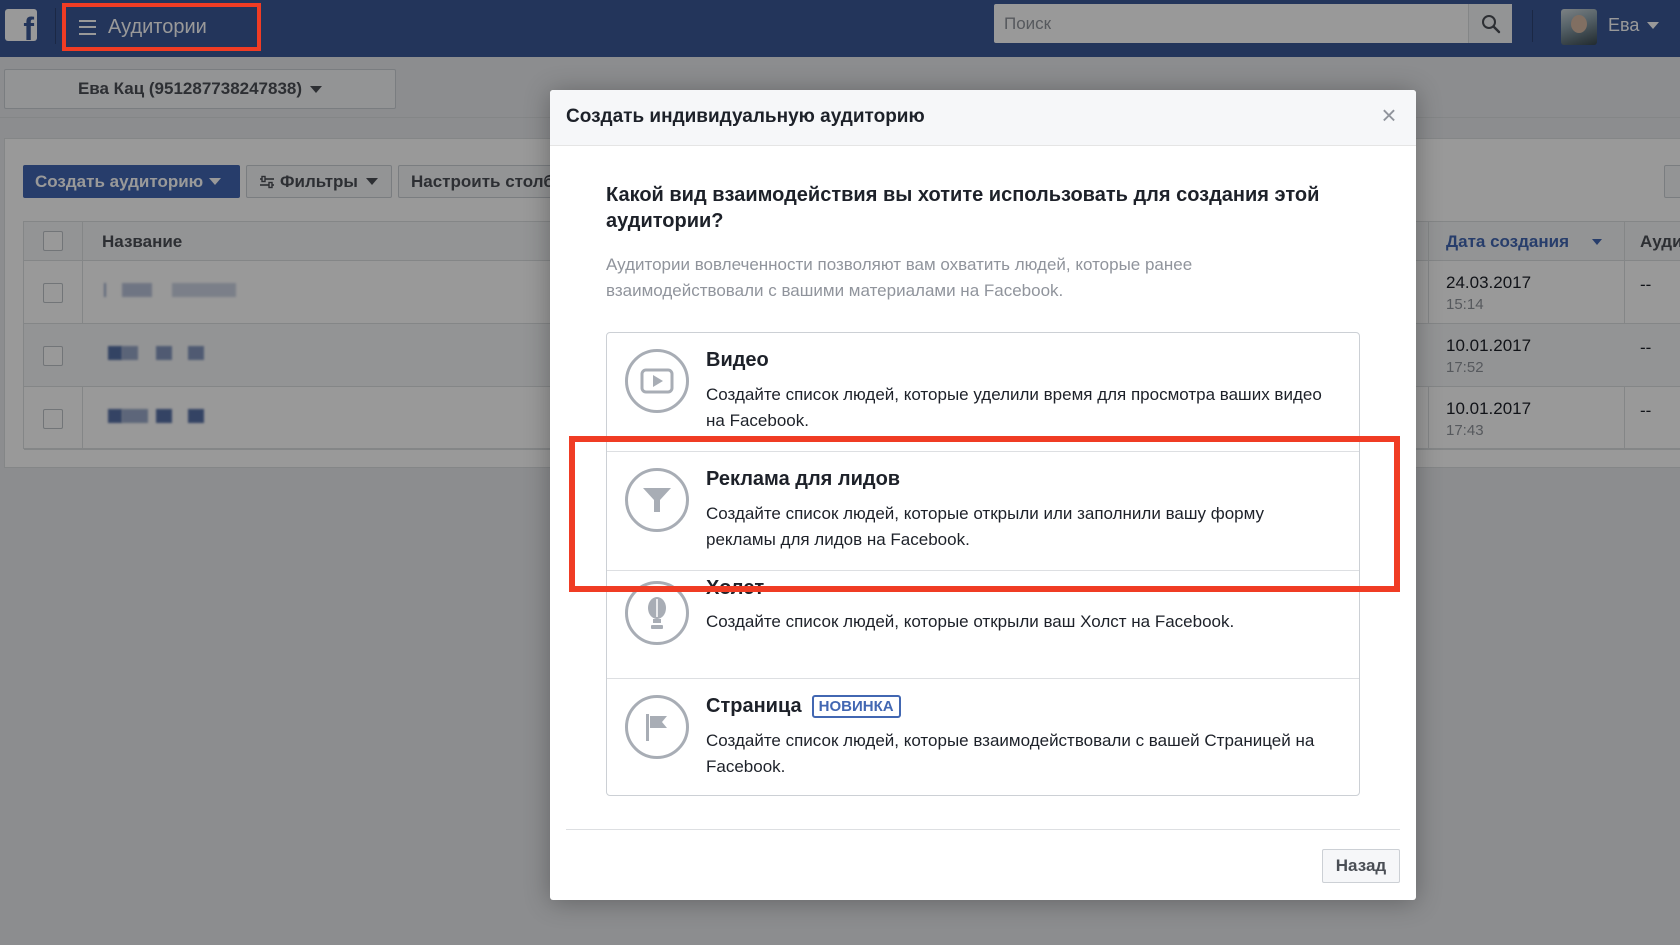  Describe the element at coordinates (1361, 866) in the screenshot. I see `back-button: Назад` at that location.